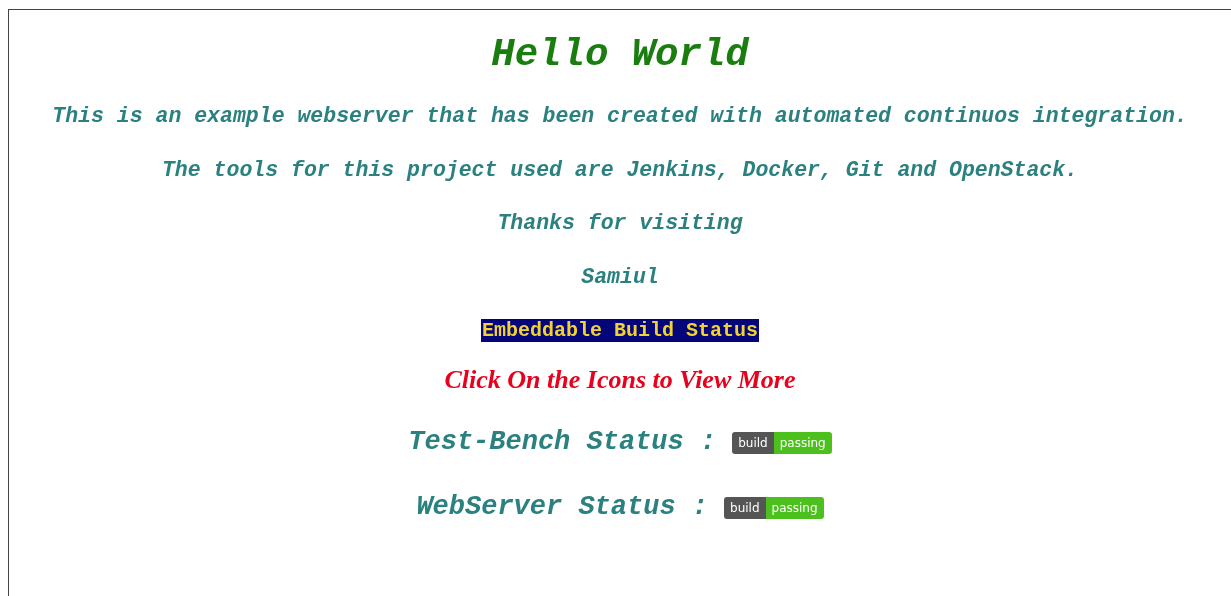 The height and width of the screenshot is (596, 1231). I want to click on status-label: WebServer Status :, so click(562, 507).